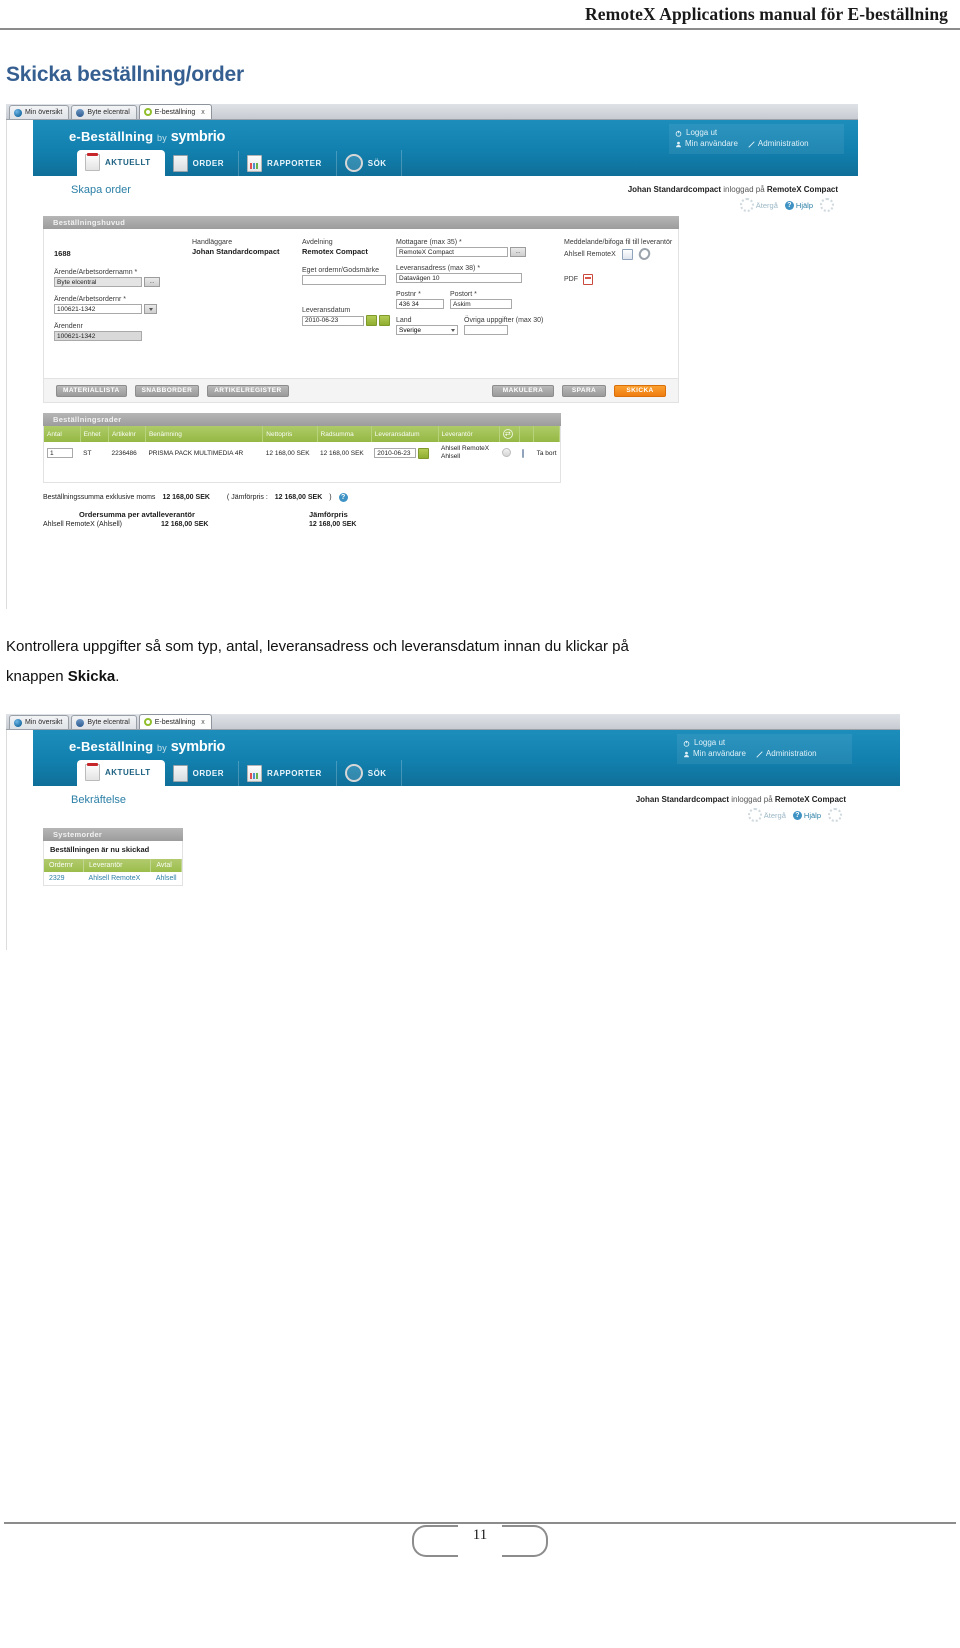 This screenshot has width=960, height=1648. I want to click on instruction-prefix: knappen, so click(37, 676).